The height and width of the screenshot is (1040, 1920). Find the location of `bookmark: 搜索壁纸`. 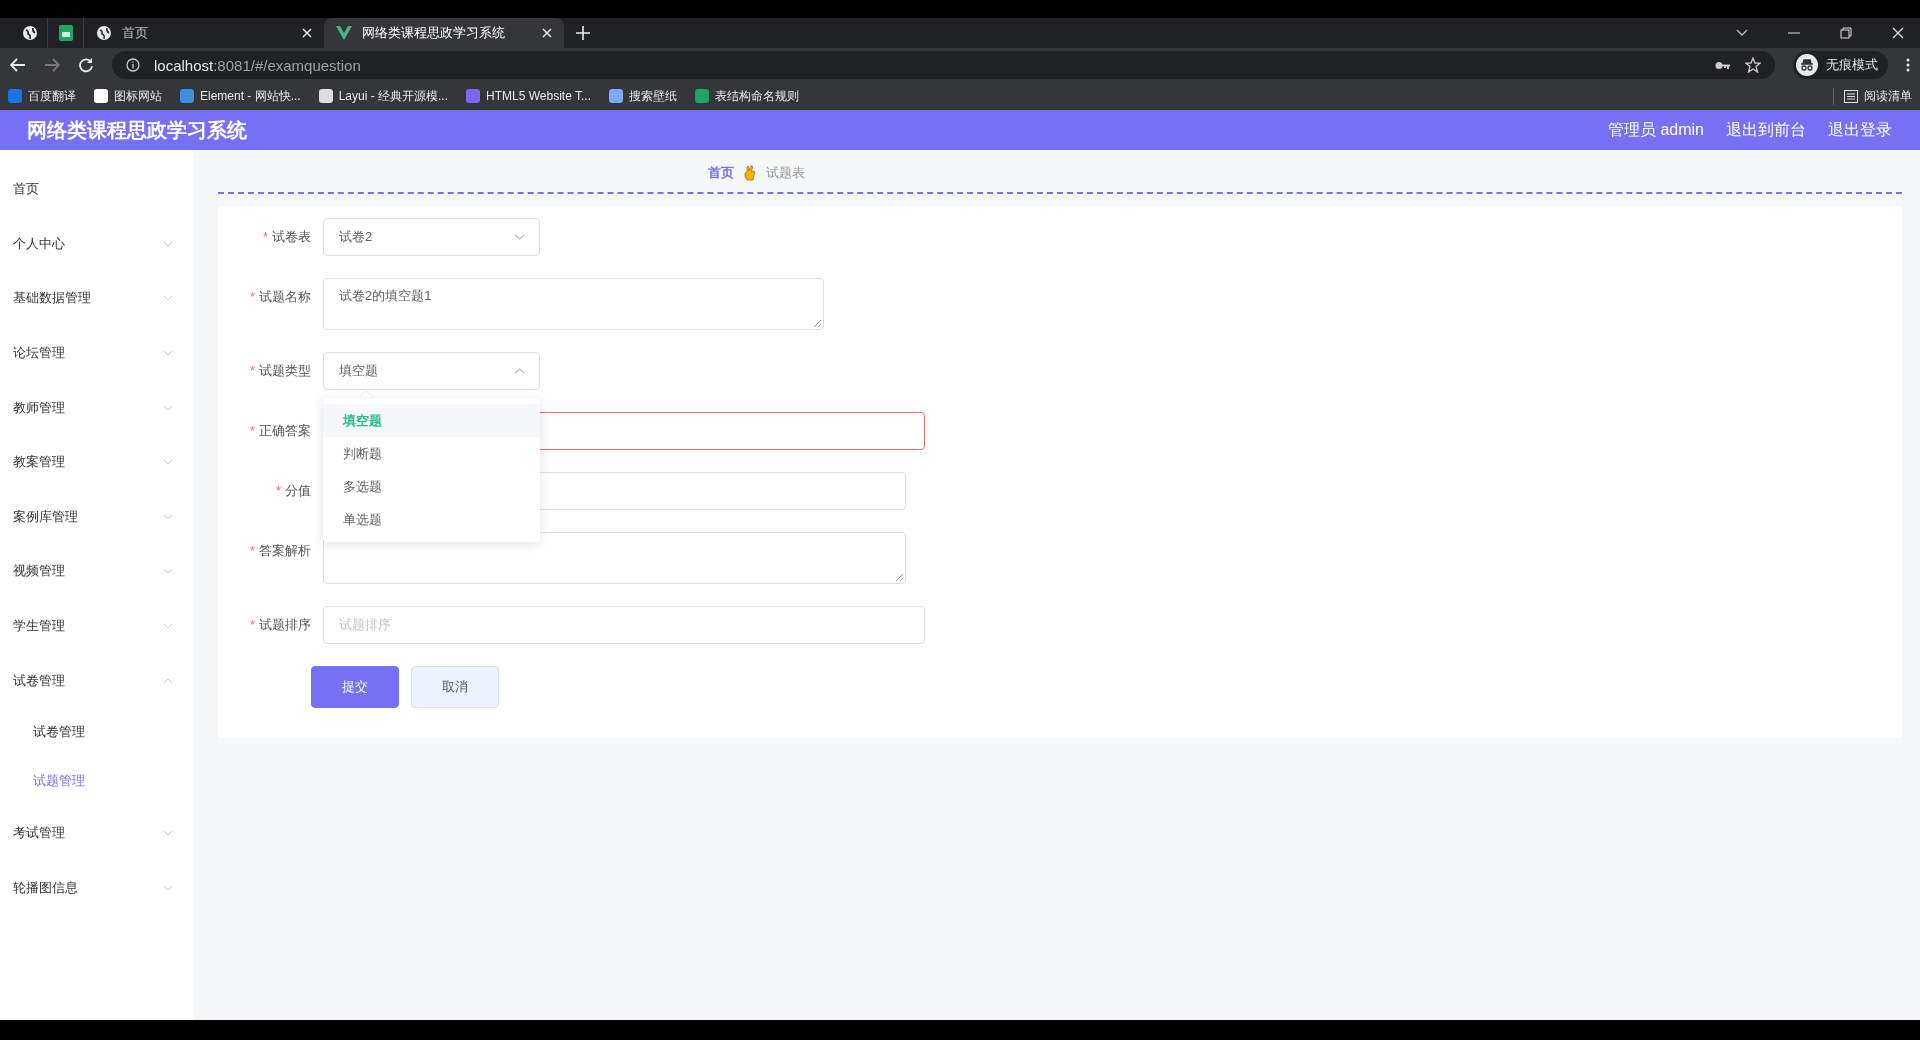

bookmark: 搜索壁纸 is located at coordinates (643, 96).